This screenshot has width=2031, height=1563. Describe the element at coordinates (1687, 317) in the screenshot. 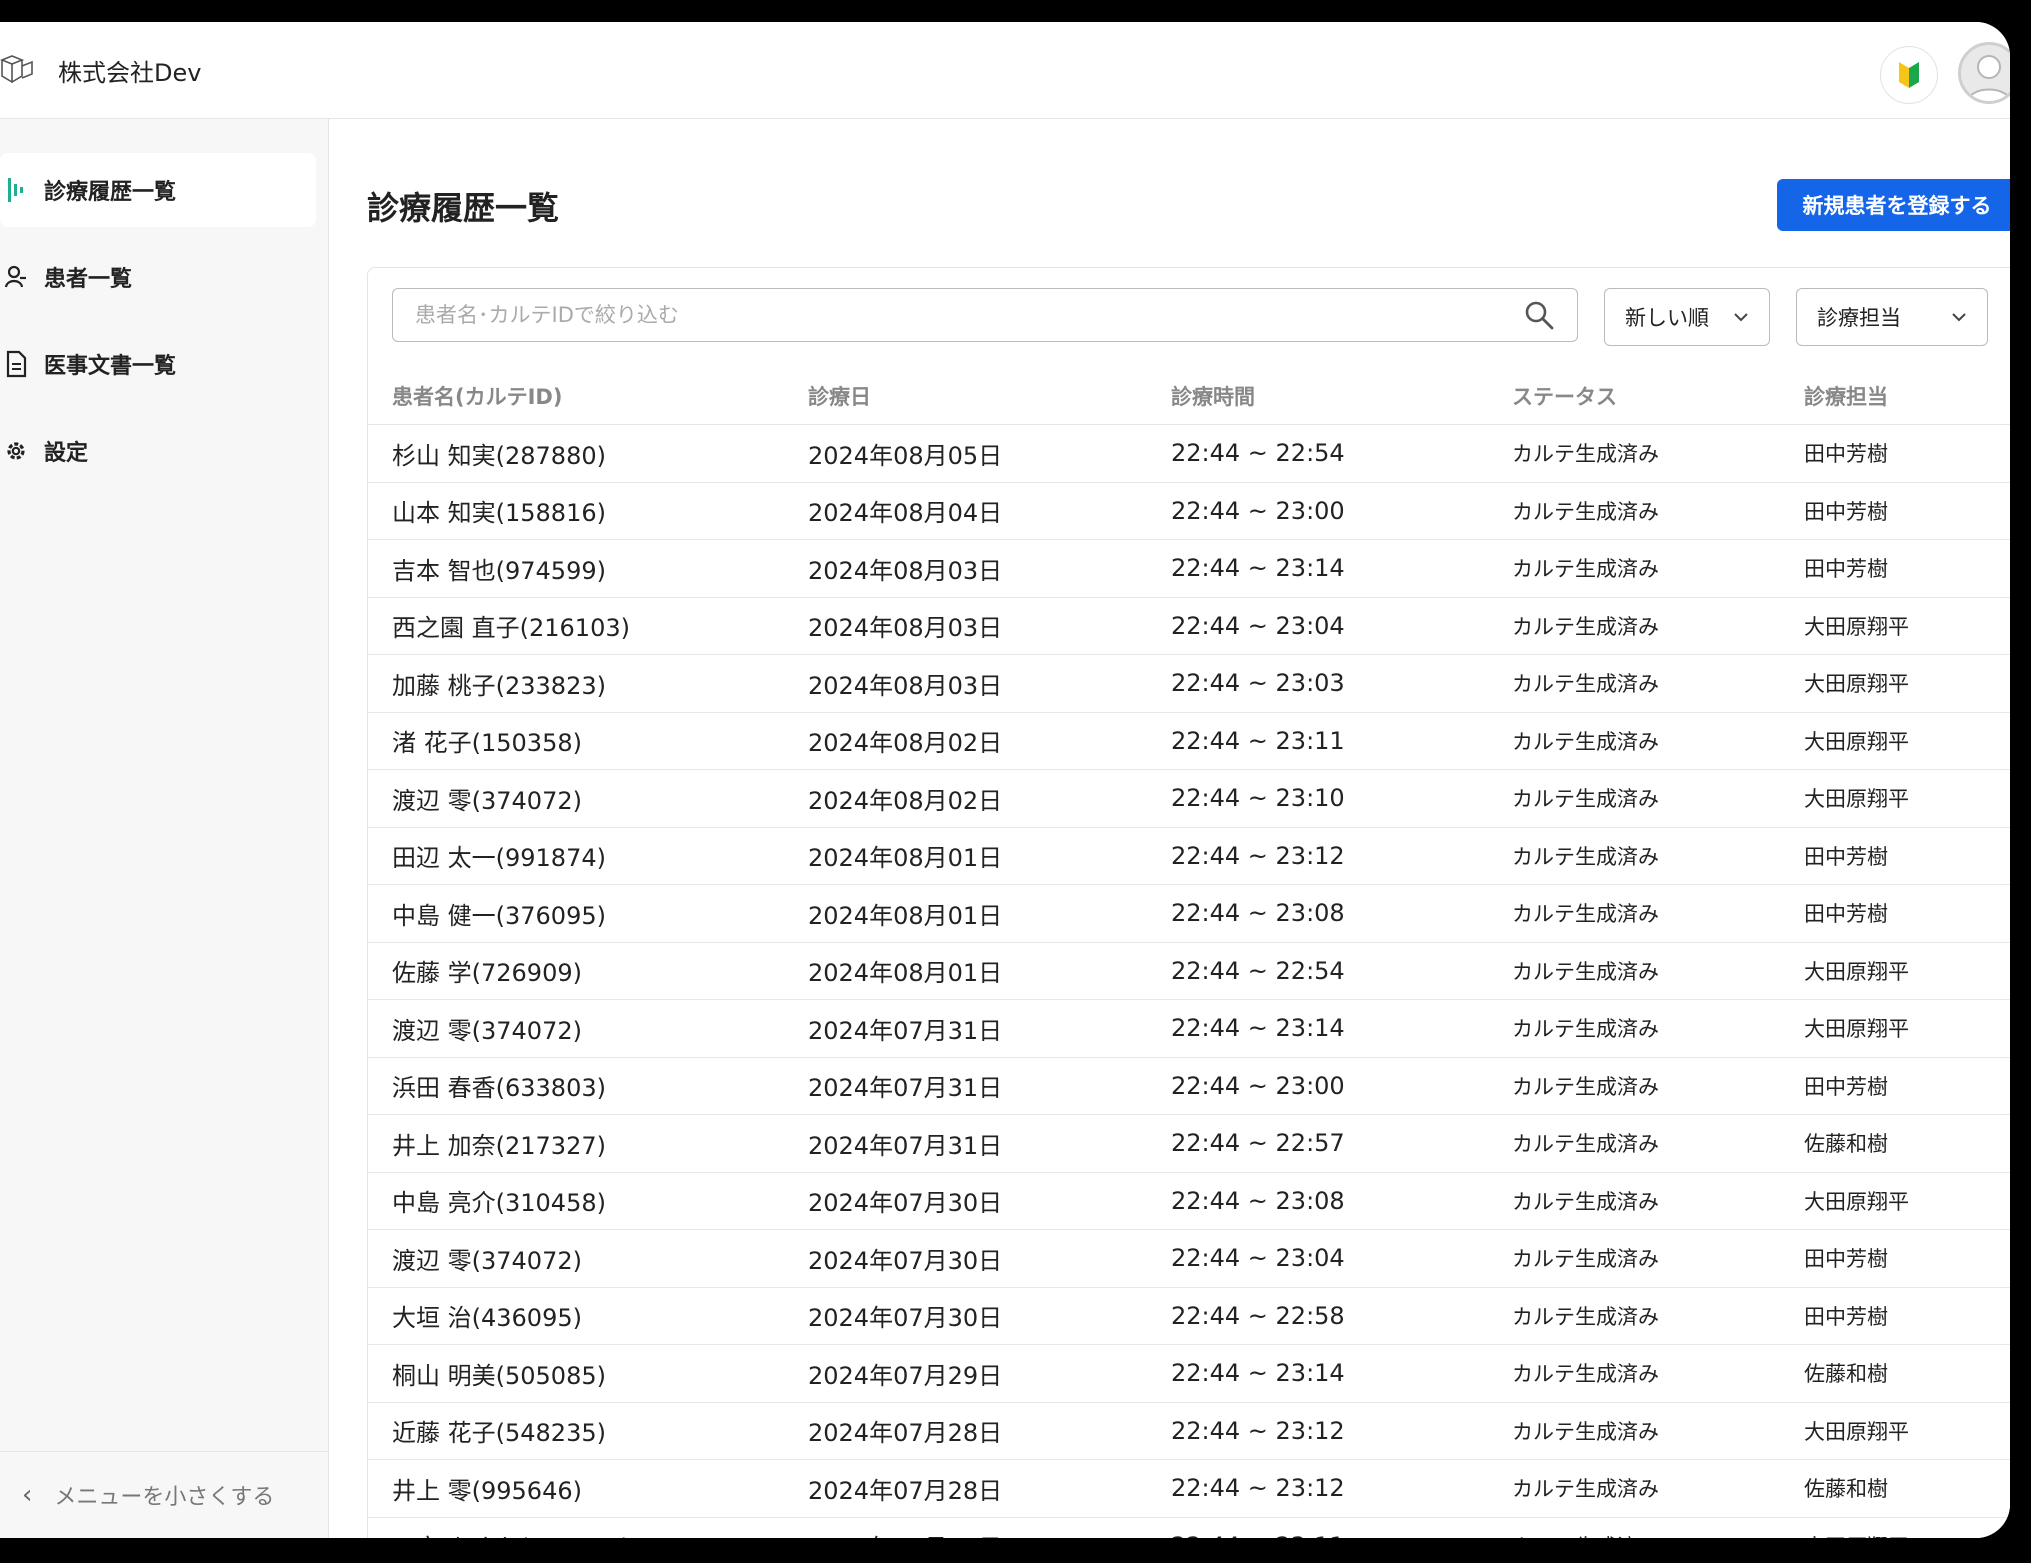

I see `sort-order-select: 新しい順` at that location.